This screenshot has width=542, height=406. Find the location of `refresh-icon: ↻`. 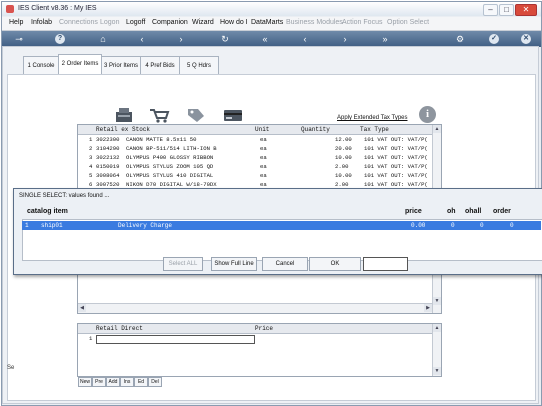

refresh-icon: ↻ is located at coordinates (225, 39).